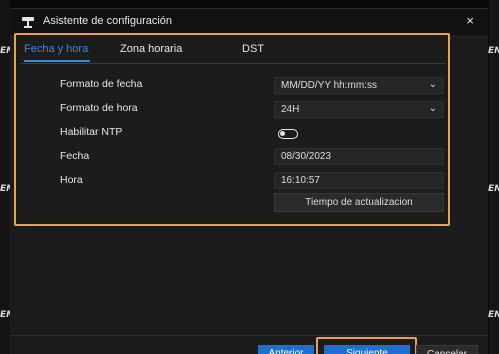 The width and height of the screenshot is (499, 354). What do you see at coordinates (359, 202) in the screenshot?
I see `update-time-button: Tiempo de actualizacion` at bounding box center [359, 202].